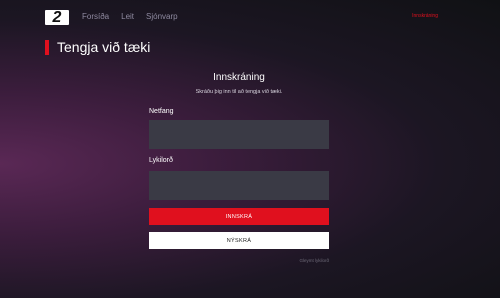  What do you see at coordinates (239, 216) in the screenshot?
I see `login-button: INNSKRÁ` at bounding box center [239, 216].